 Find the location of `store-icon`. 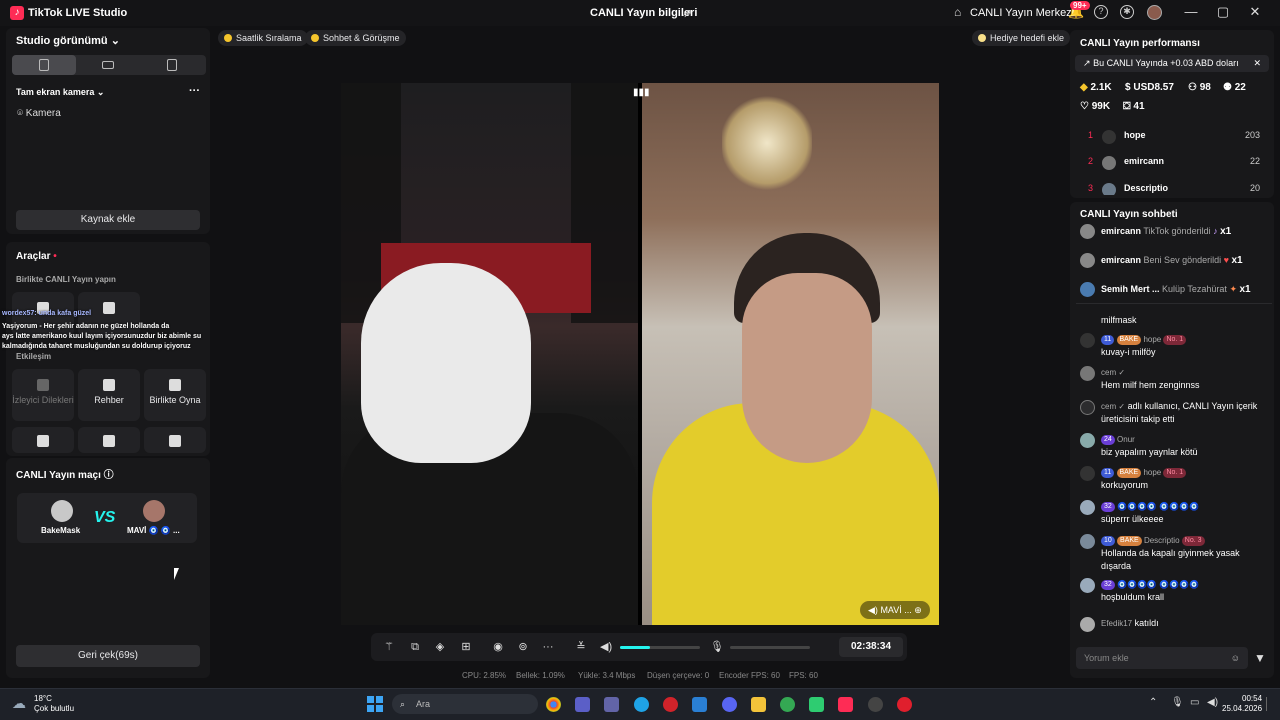

store-icon is located at coordinates (582, 704).